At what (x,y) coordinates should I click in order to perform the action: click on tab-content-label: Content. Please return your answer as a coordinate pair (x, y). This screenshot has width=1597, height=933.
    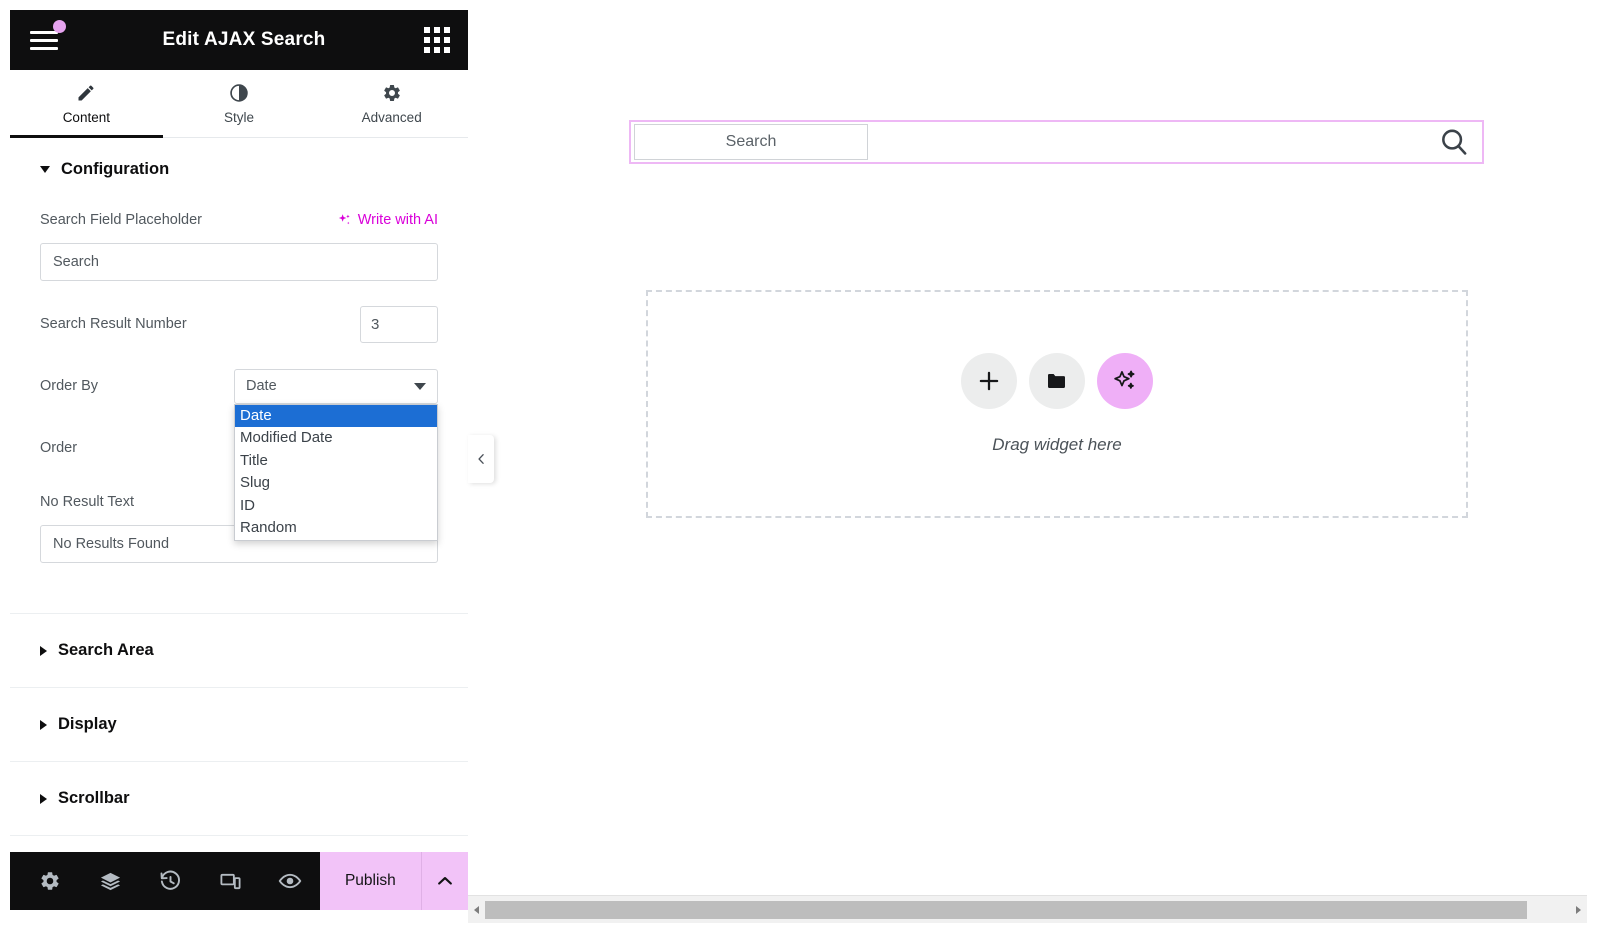
    Looking at the image, I should click on (86, 117).